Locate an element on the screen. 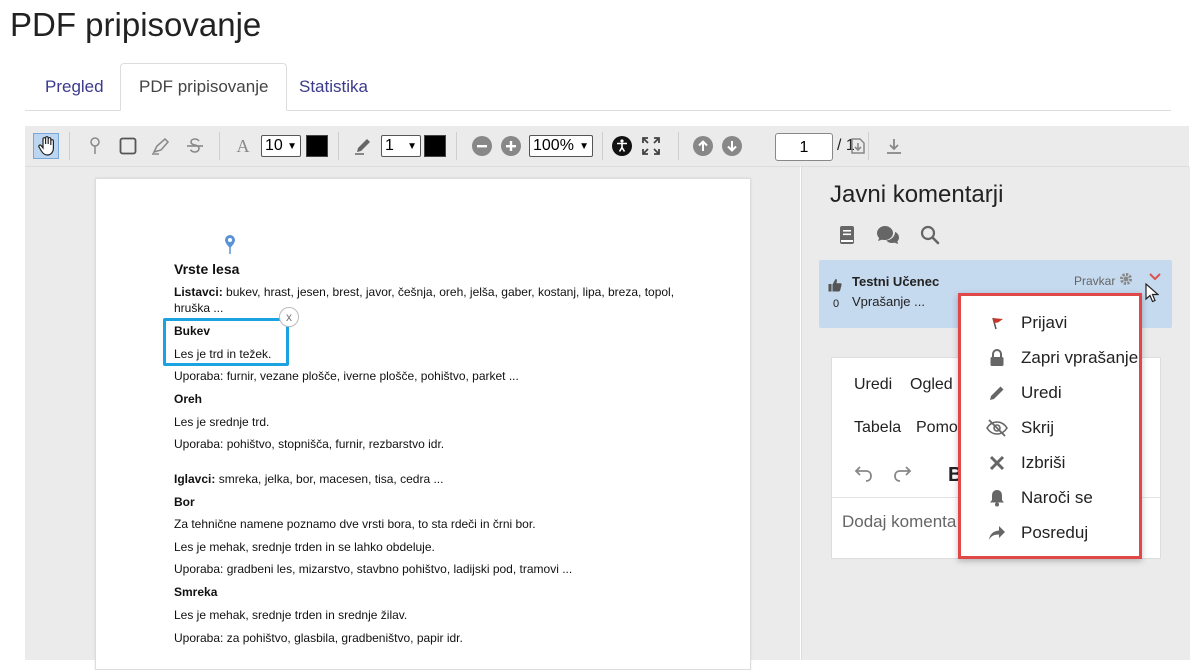 The image size is (1204, 670). font-size-select: 10 ▼ is located at coordinates (281, 146).